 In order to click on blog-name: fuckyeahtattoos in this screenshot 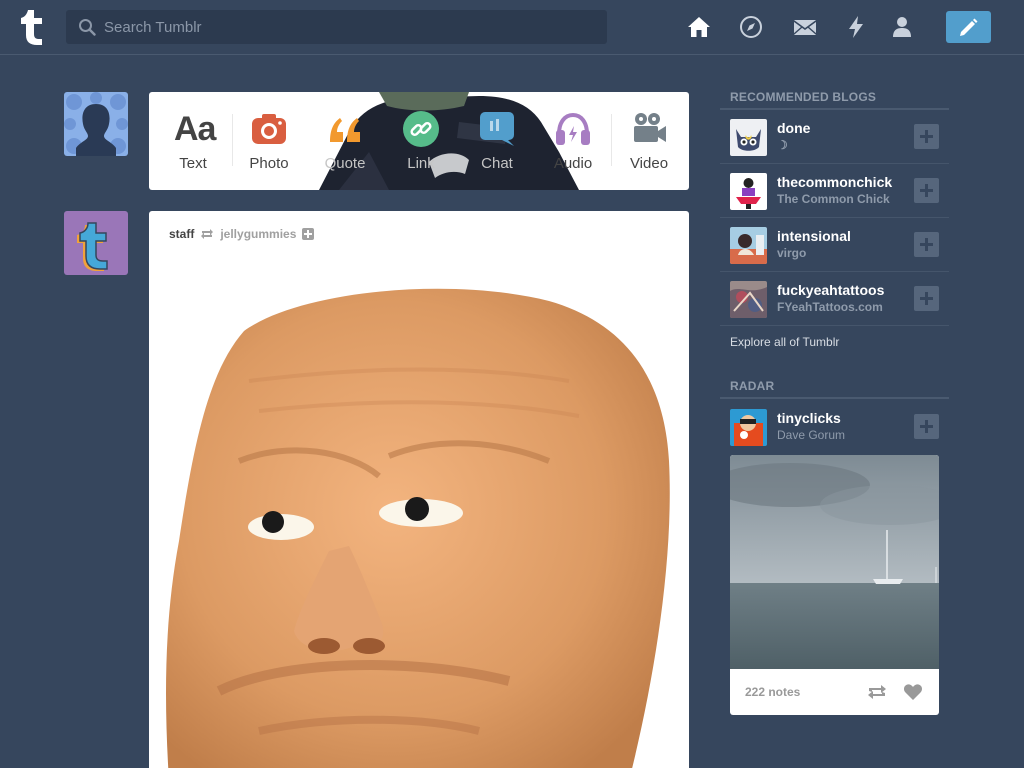, I will do `click(830, 290)`.